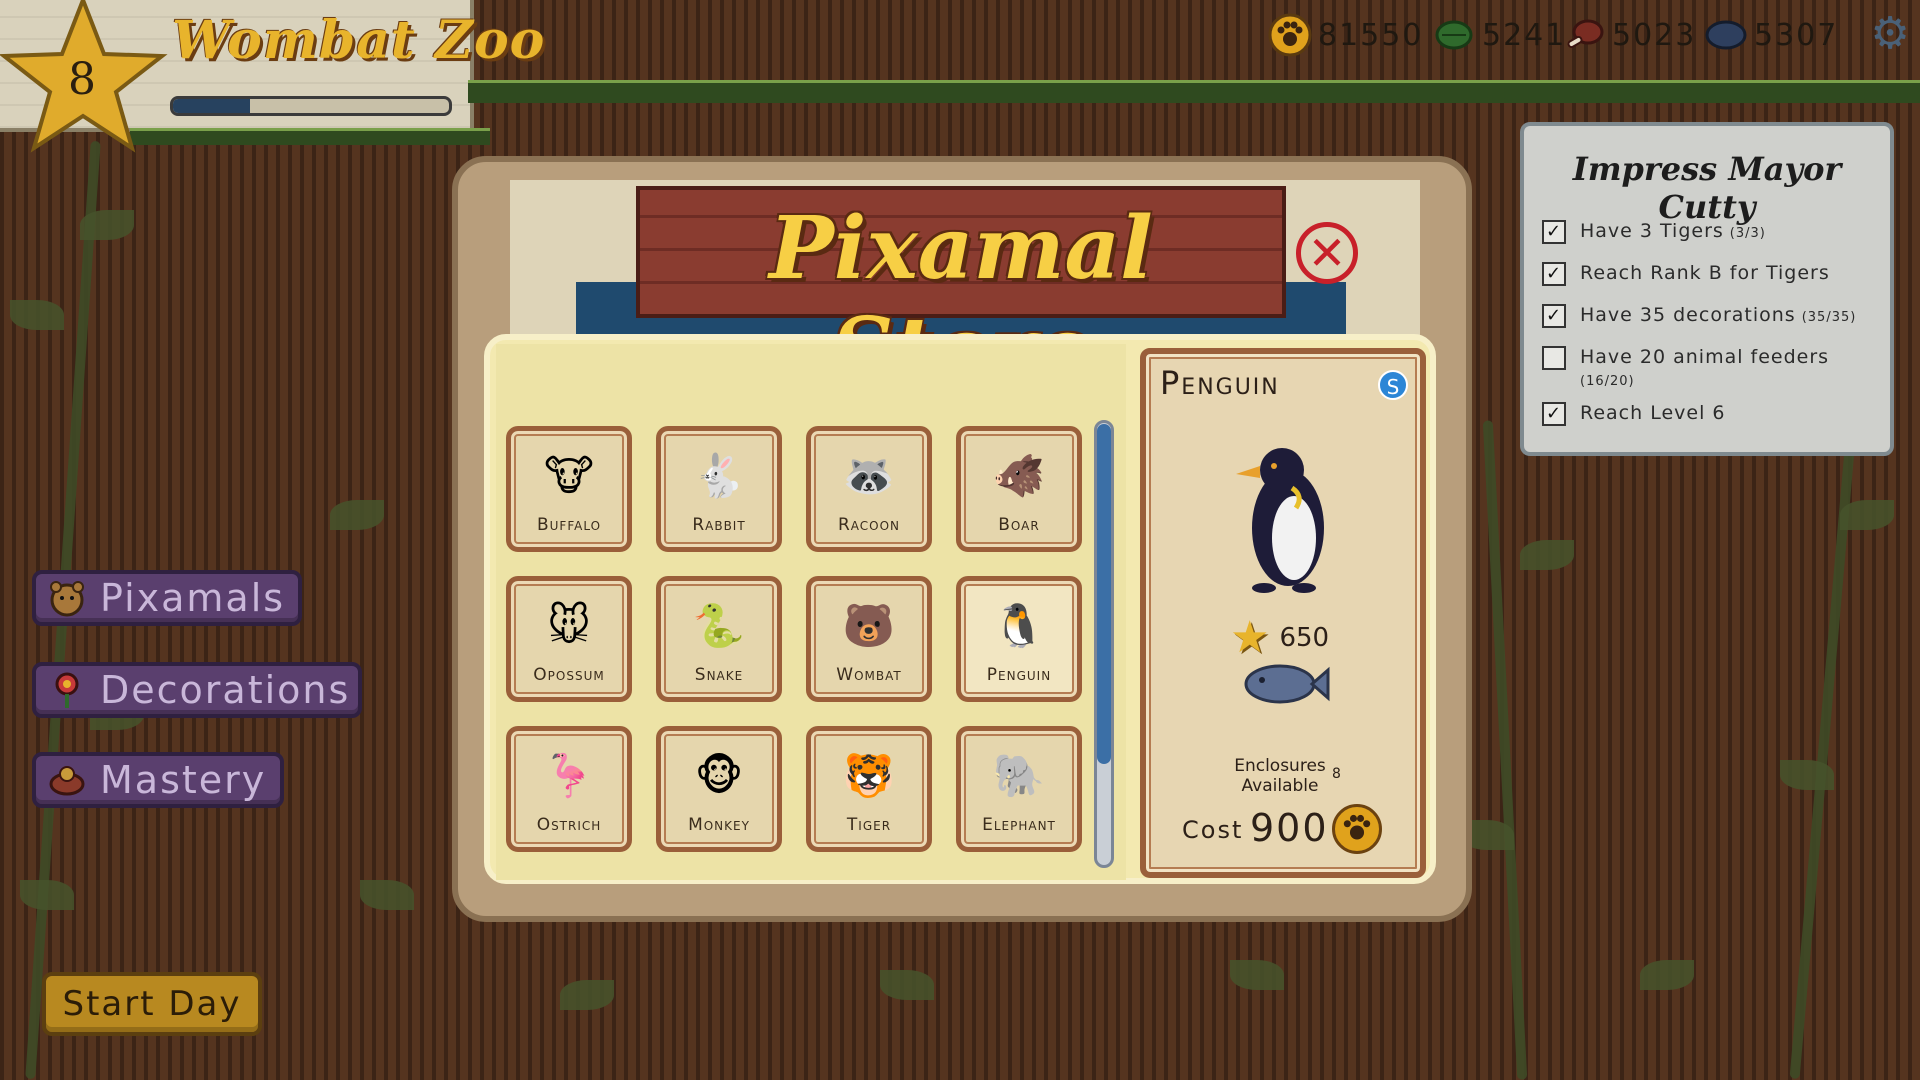  I want to click on enclosures-label: Enclosures Available, so click(1280, 776).